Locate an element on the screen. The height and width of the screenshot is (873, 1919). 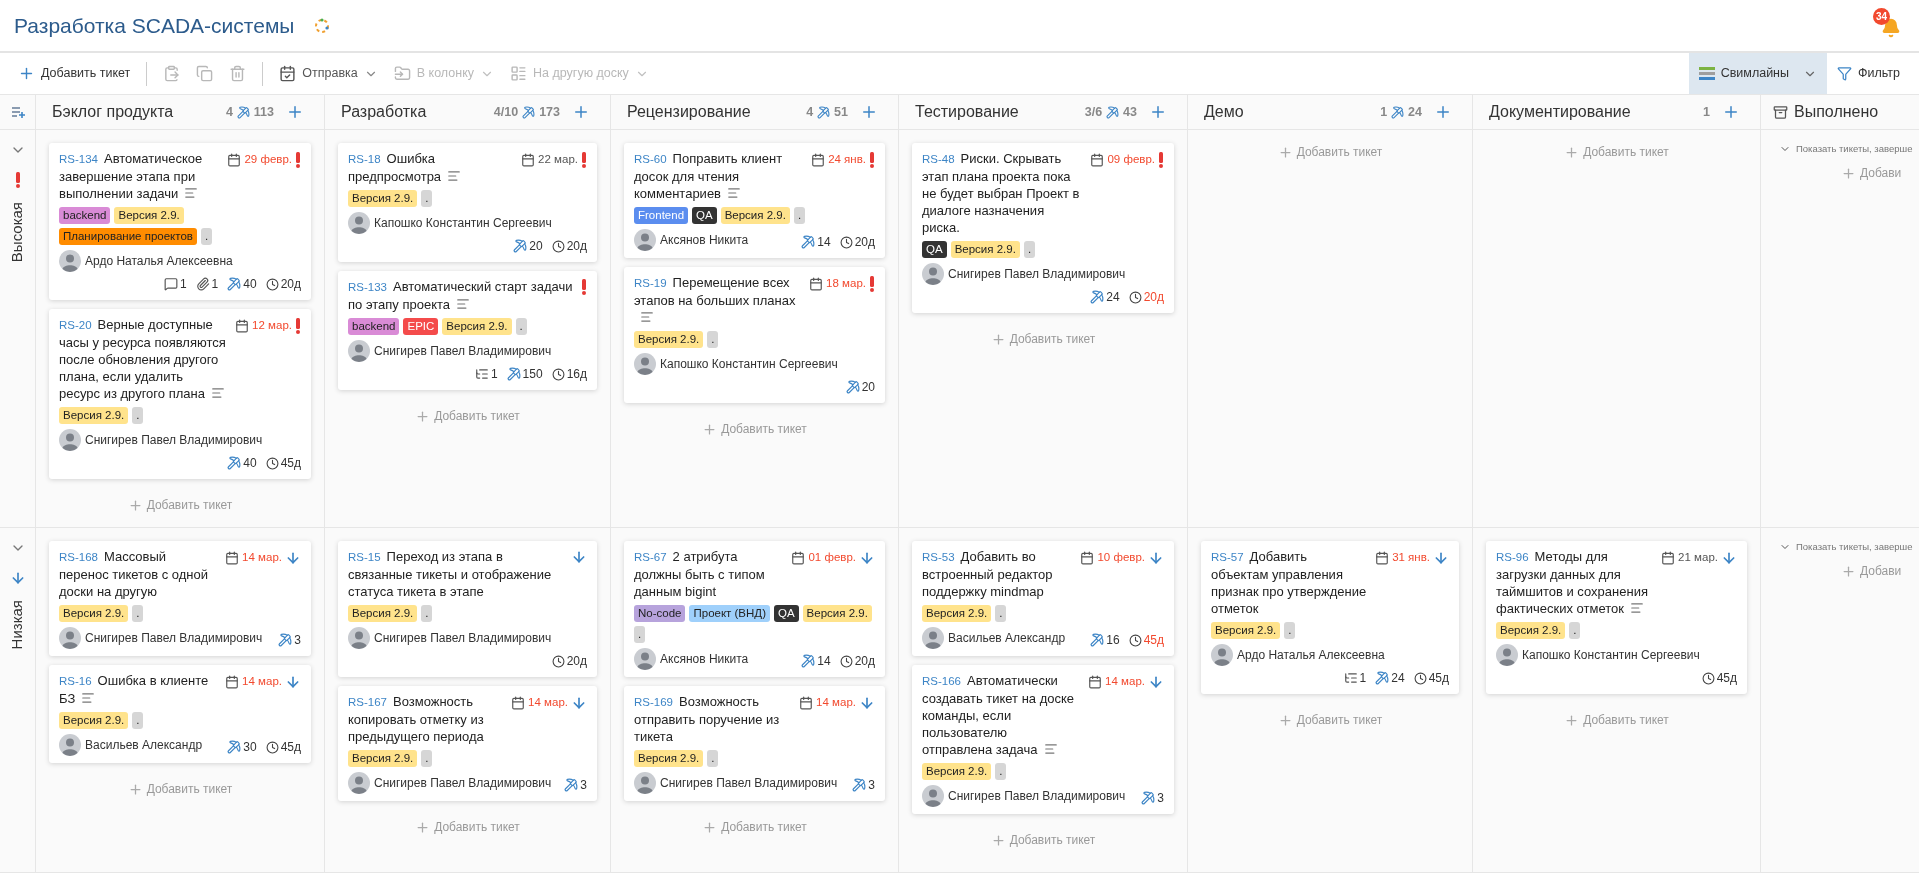
ticket-id: RS-60 is located at coordinates (650, 159).